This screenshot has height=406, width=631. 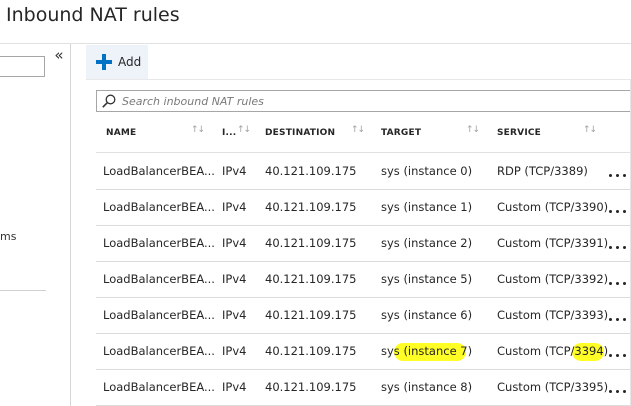 I want to click on table-header-divider, so click(x=363, y=152).